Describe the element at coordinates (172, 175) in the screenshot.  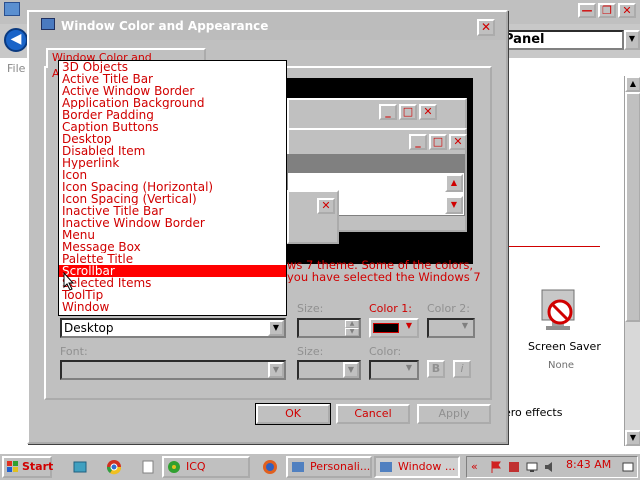
I see `list-item: Icon` at that location.